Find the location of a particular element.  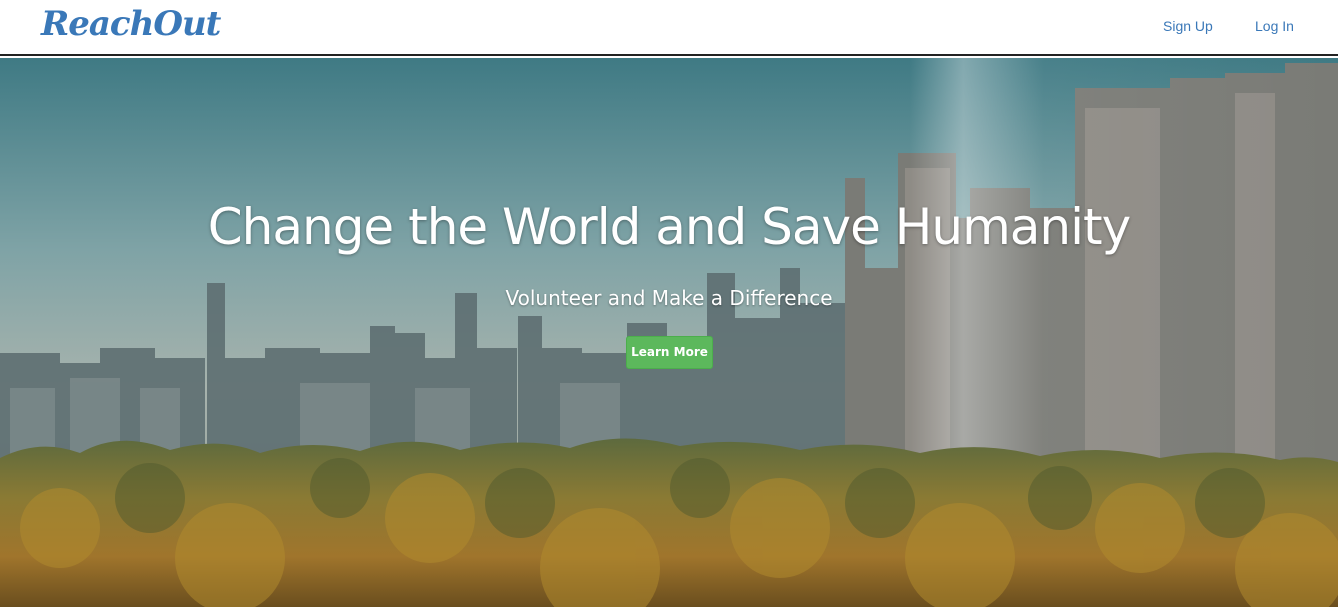

learn-more-button: Learn More is located at coordinates (669, 352).